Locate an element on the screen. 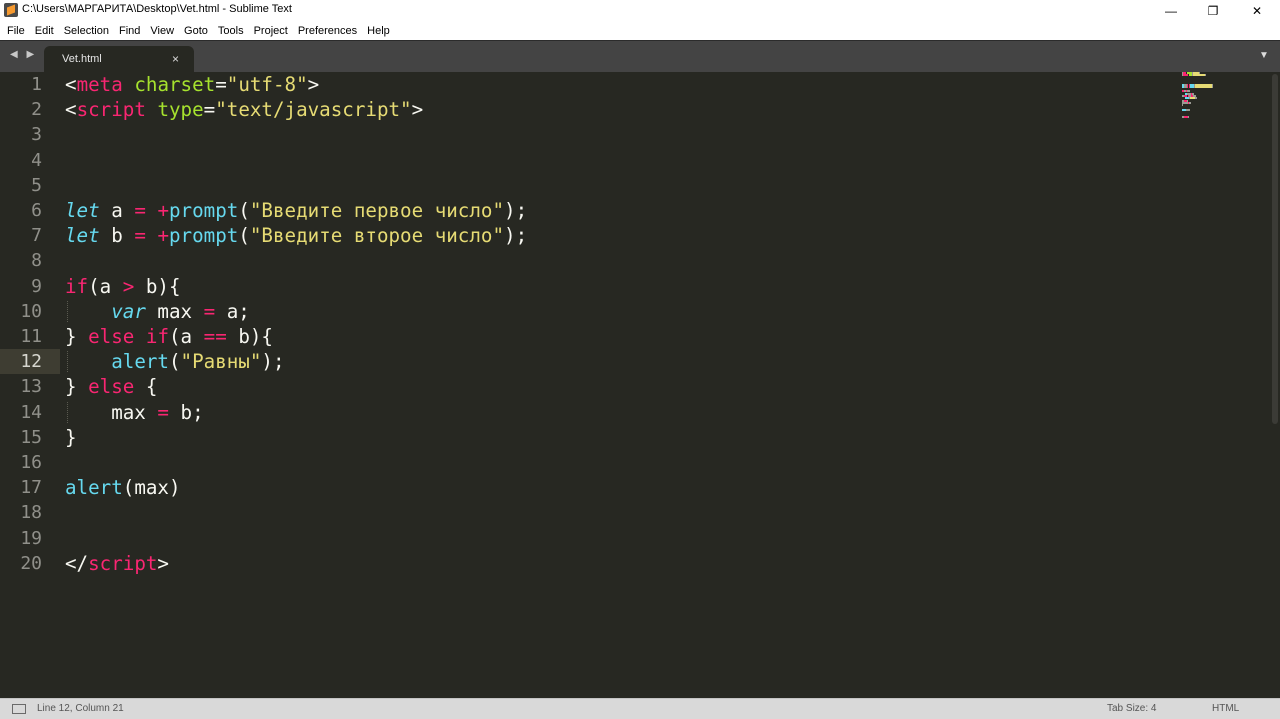 Image resolution: width=1280 pixels, height=719 pixels. menu-selection: Selection is located at coordinates (86, 31).